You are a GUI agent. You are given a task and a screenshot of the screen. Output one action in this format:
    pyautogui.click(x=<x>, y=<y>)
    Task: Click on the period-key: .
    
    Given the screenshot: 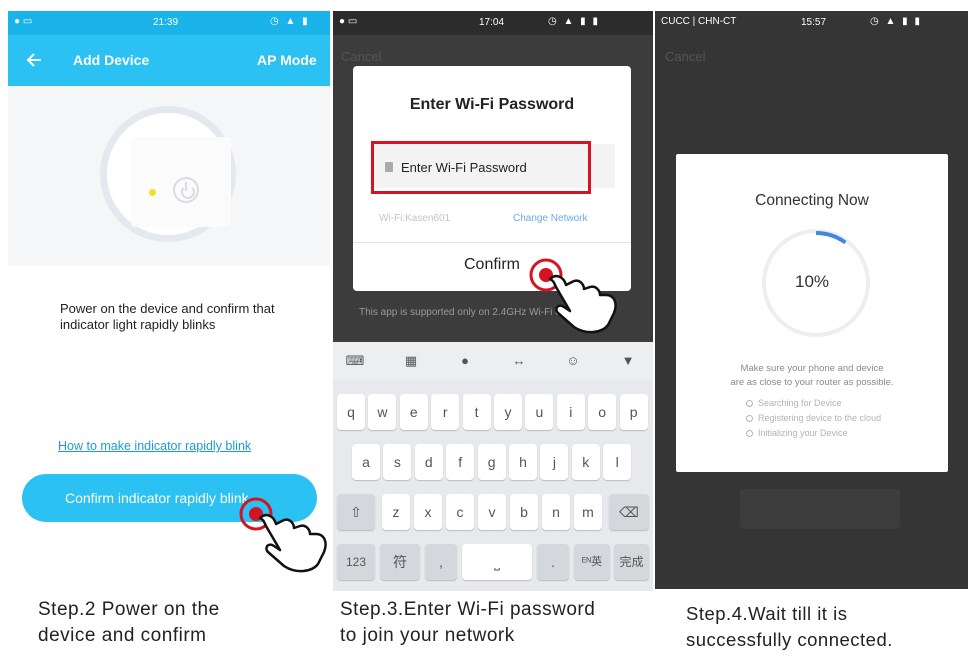 What is the action you would take?
    pyautogui.click(x=553, y=562)
    